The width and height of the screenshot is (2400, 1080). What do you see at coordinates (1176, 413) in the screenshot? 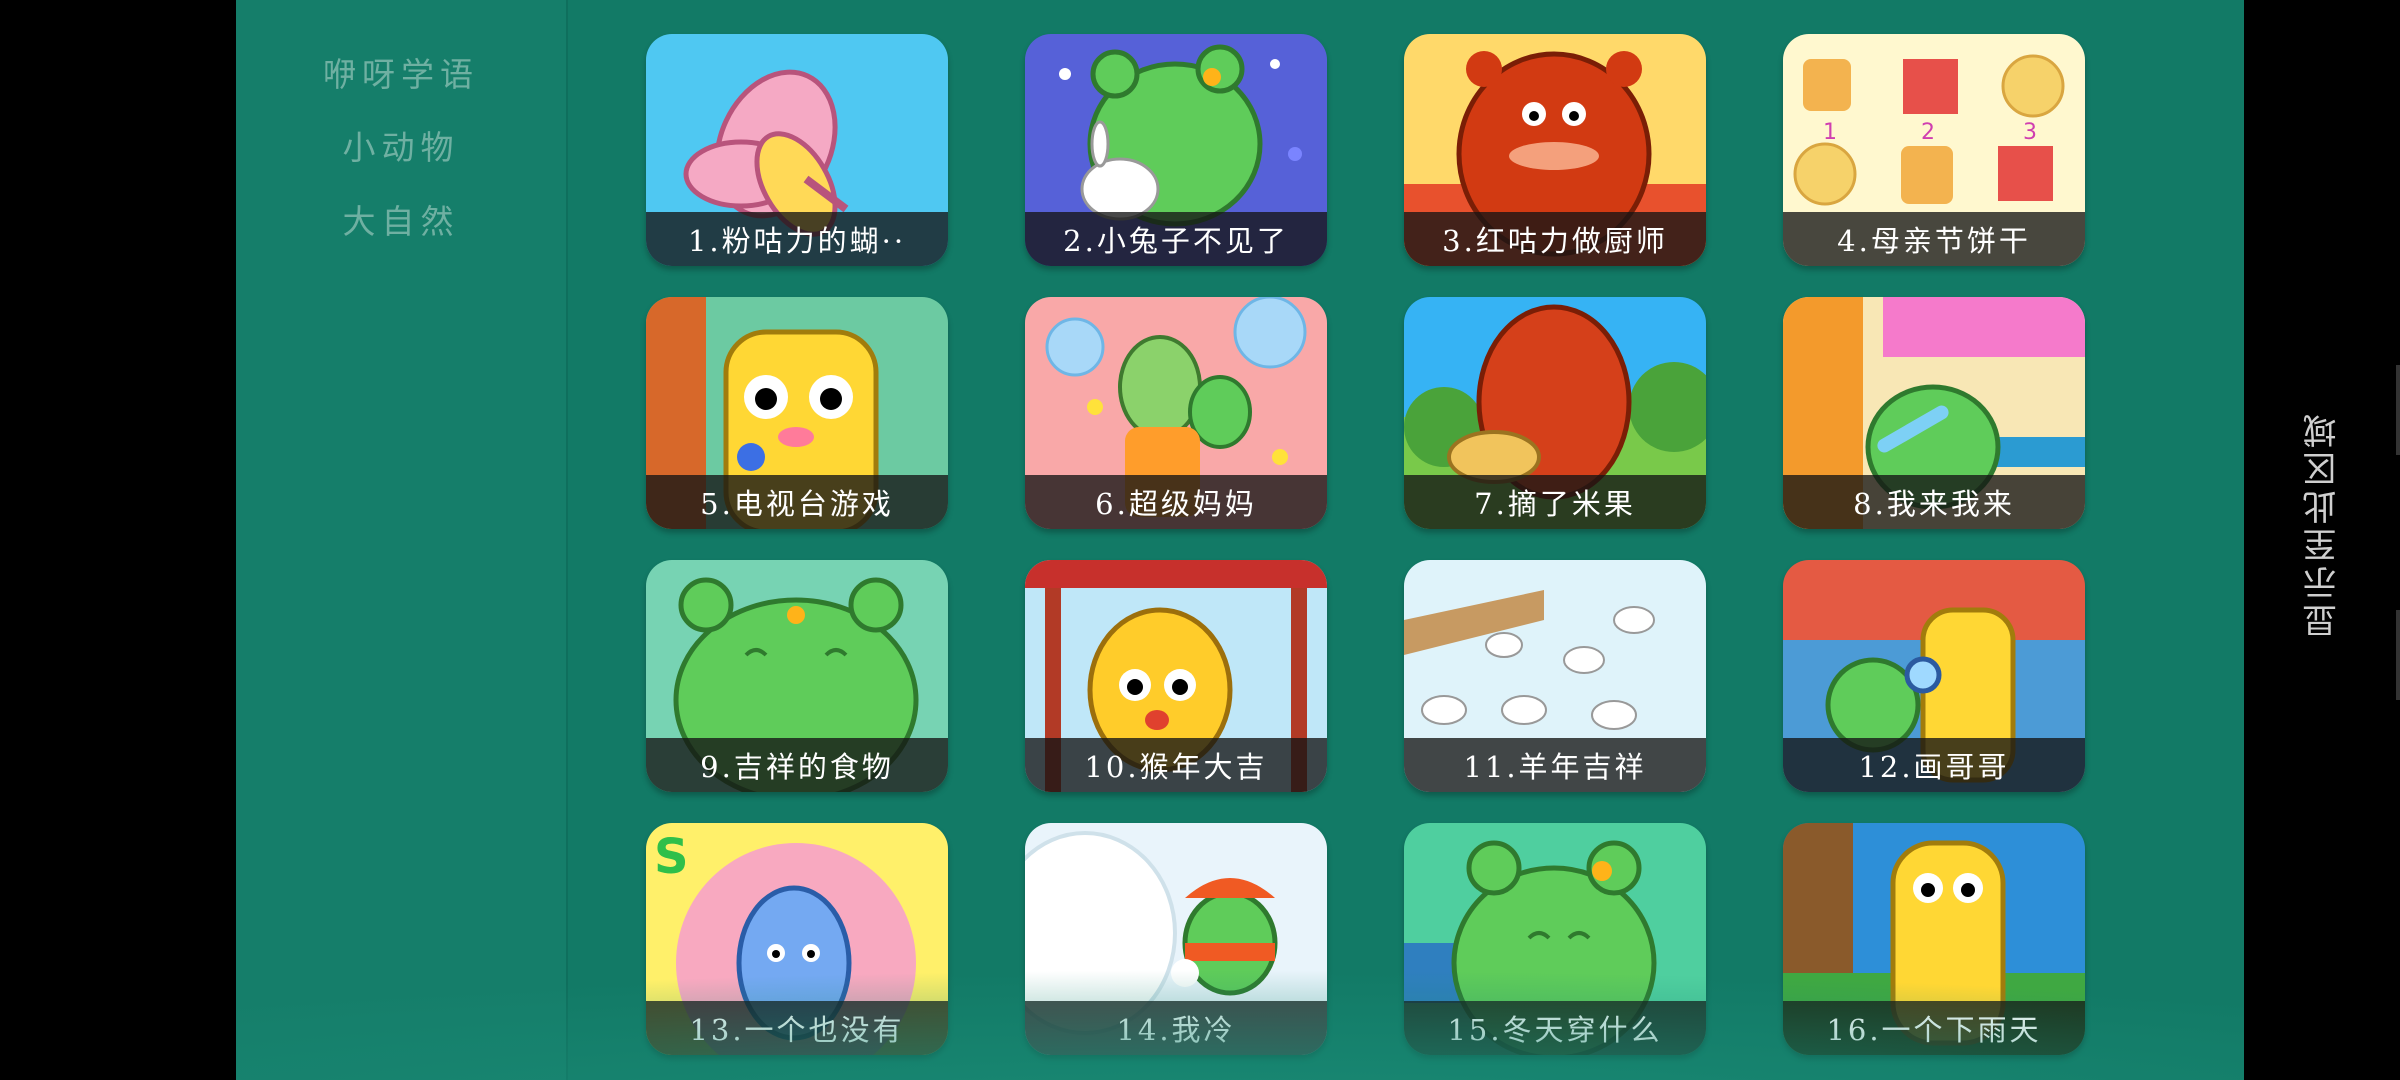
I see `episode-card: 6.超级妈妈` at bounding box center [1176, 413].